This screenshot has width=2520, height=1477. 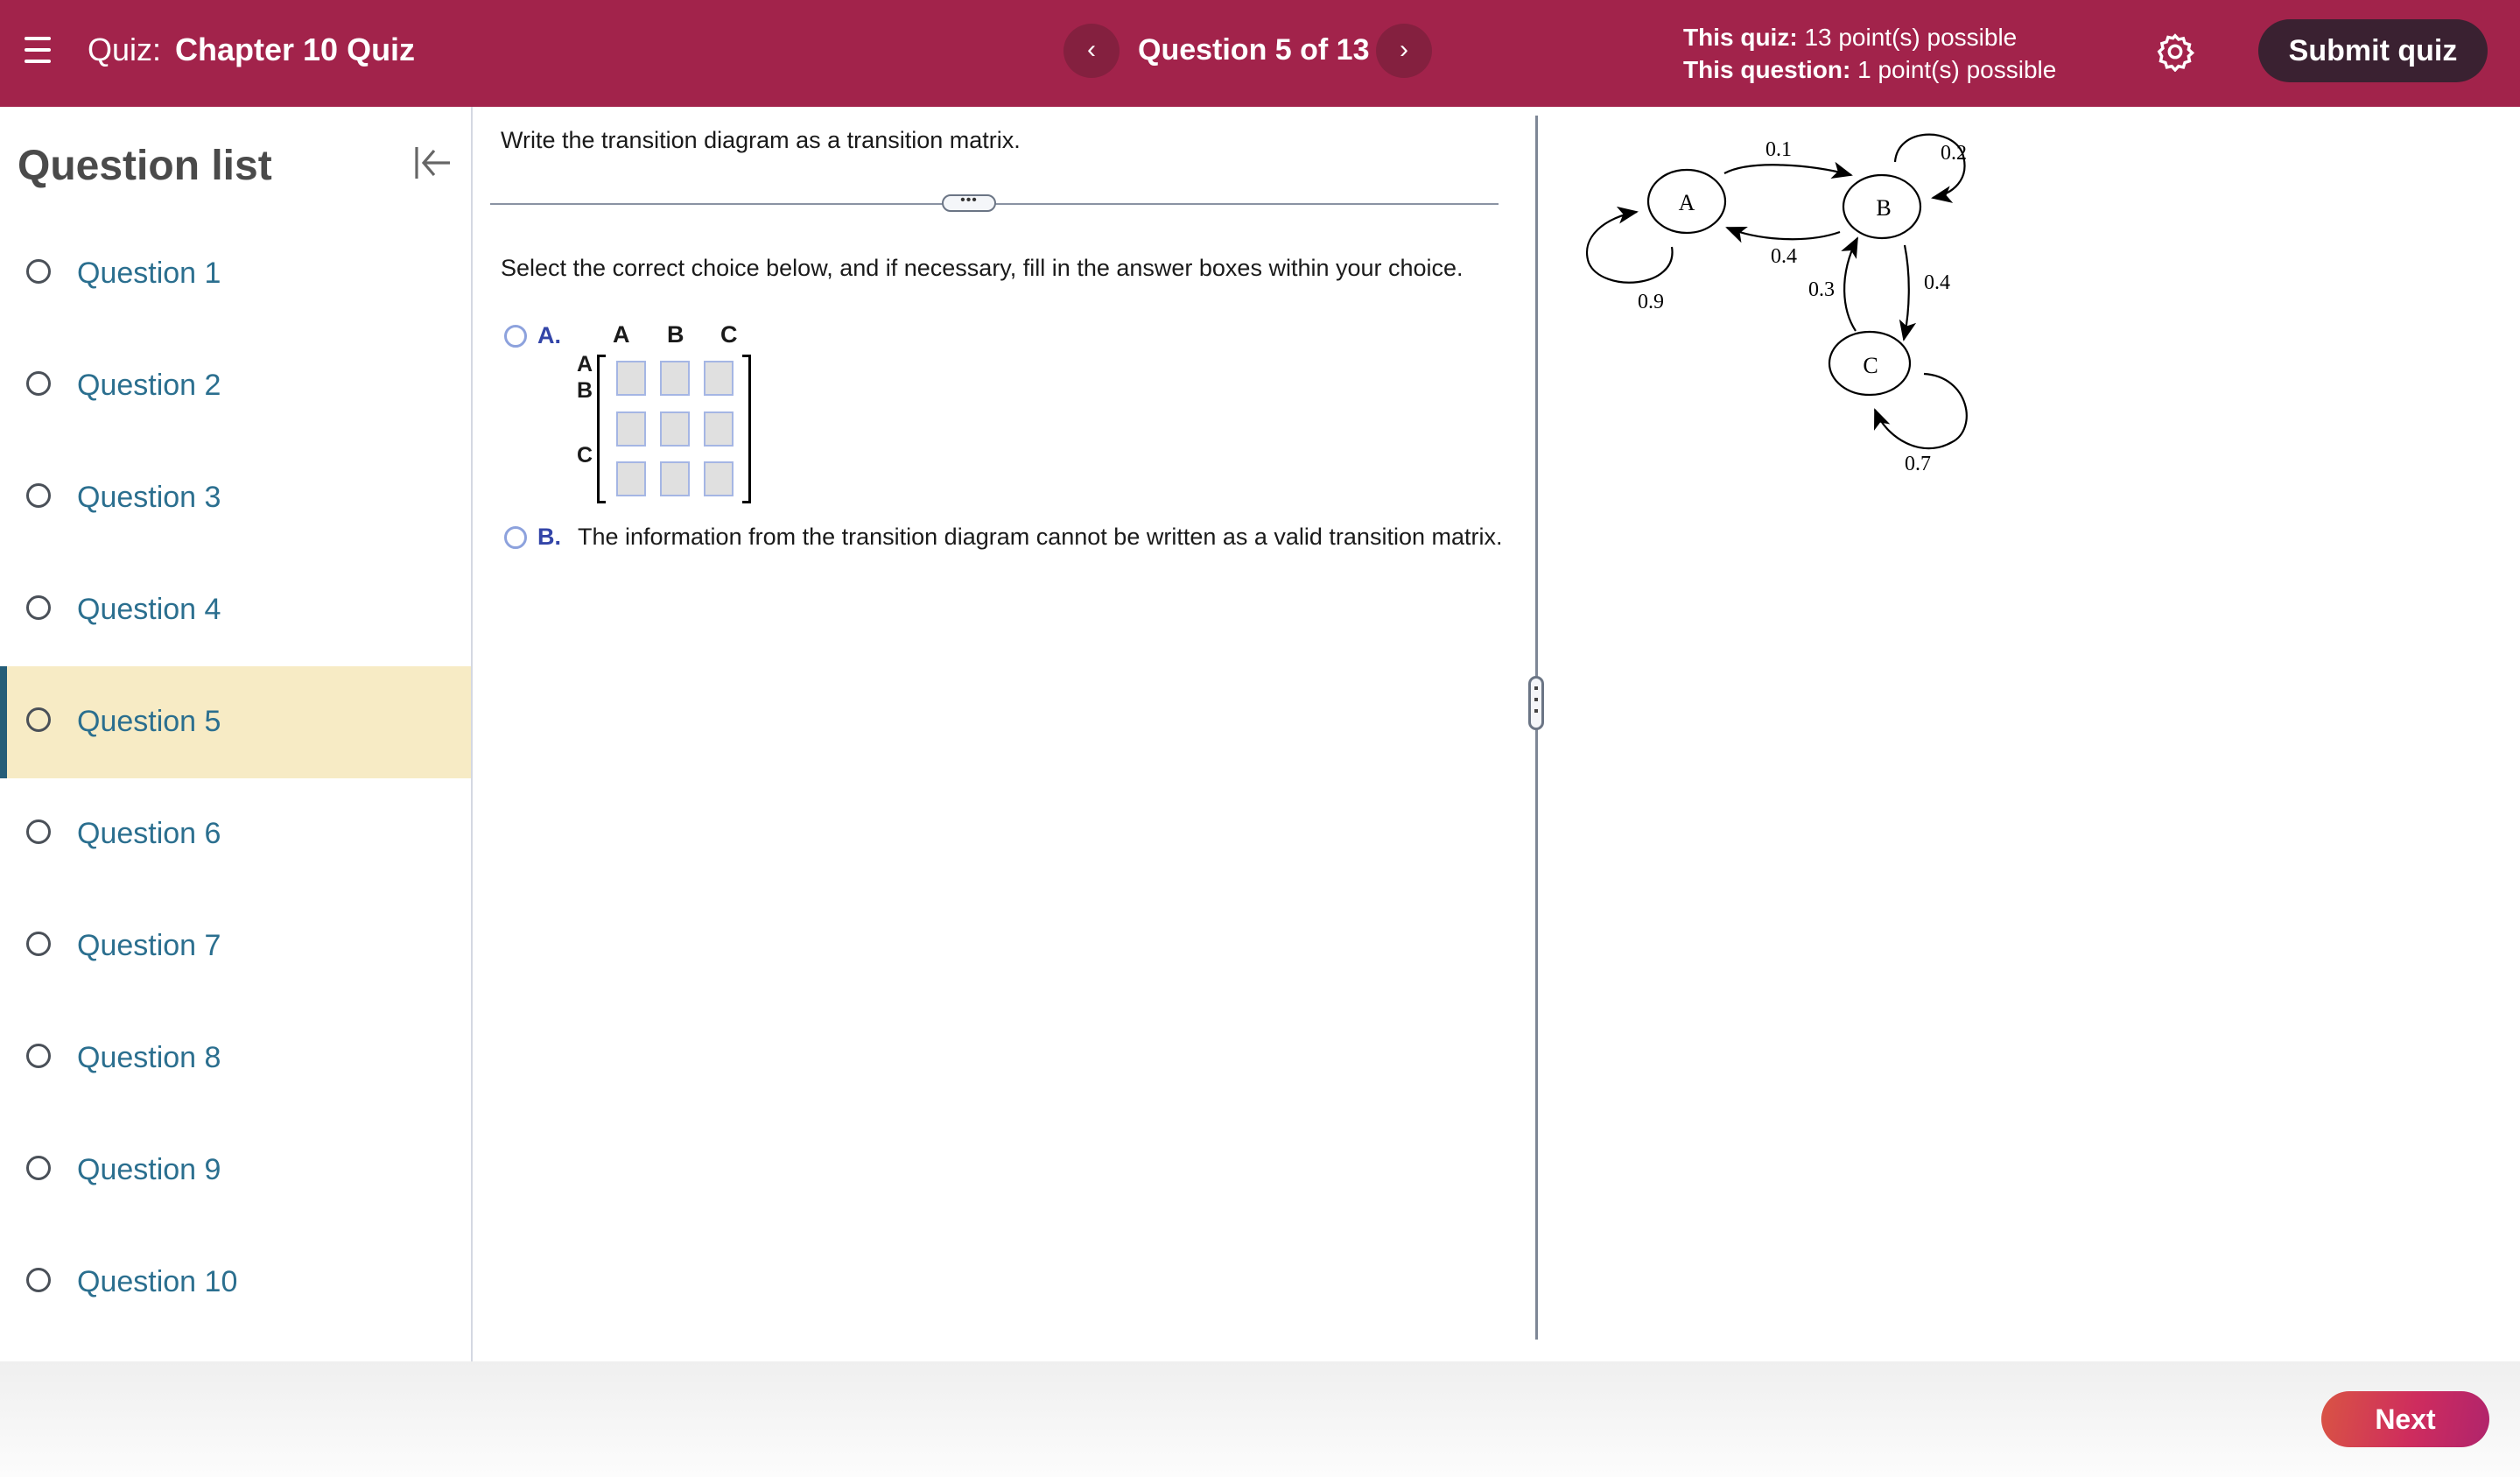 I want to click on next-button: Next, so click(x=2405, y=1419).